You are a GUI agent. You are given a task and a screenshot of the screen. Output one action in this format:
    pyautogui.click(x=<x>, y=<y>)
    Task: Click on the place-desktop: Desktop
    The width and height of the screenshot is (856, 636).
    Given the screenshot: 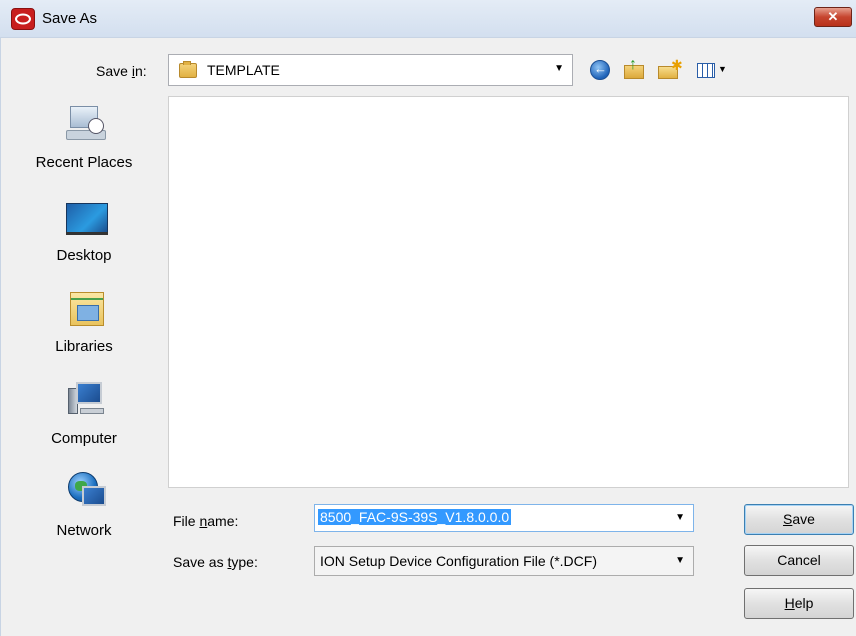 What is the action you would take?
    pyautogui.click(x=84, y=232)
    